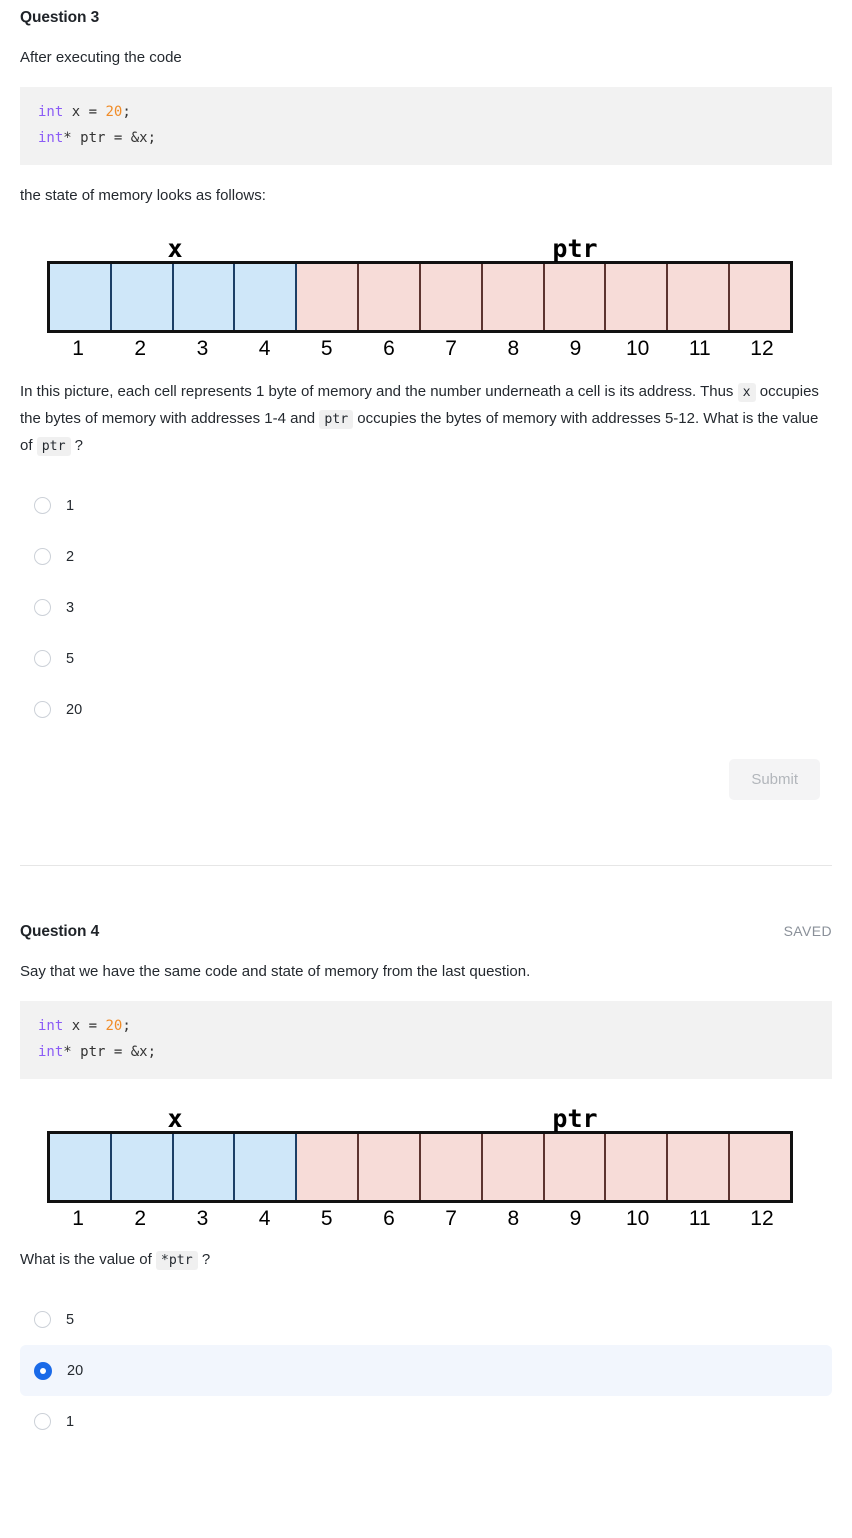 This screenshot has width=852, height=1538. What do you see at coordinates (426, 927) in the screenshot?
I see `question-4-header: Question 4 SAVED` at bounding box center [426, 927].